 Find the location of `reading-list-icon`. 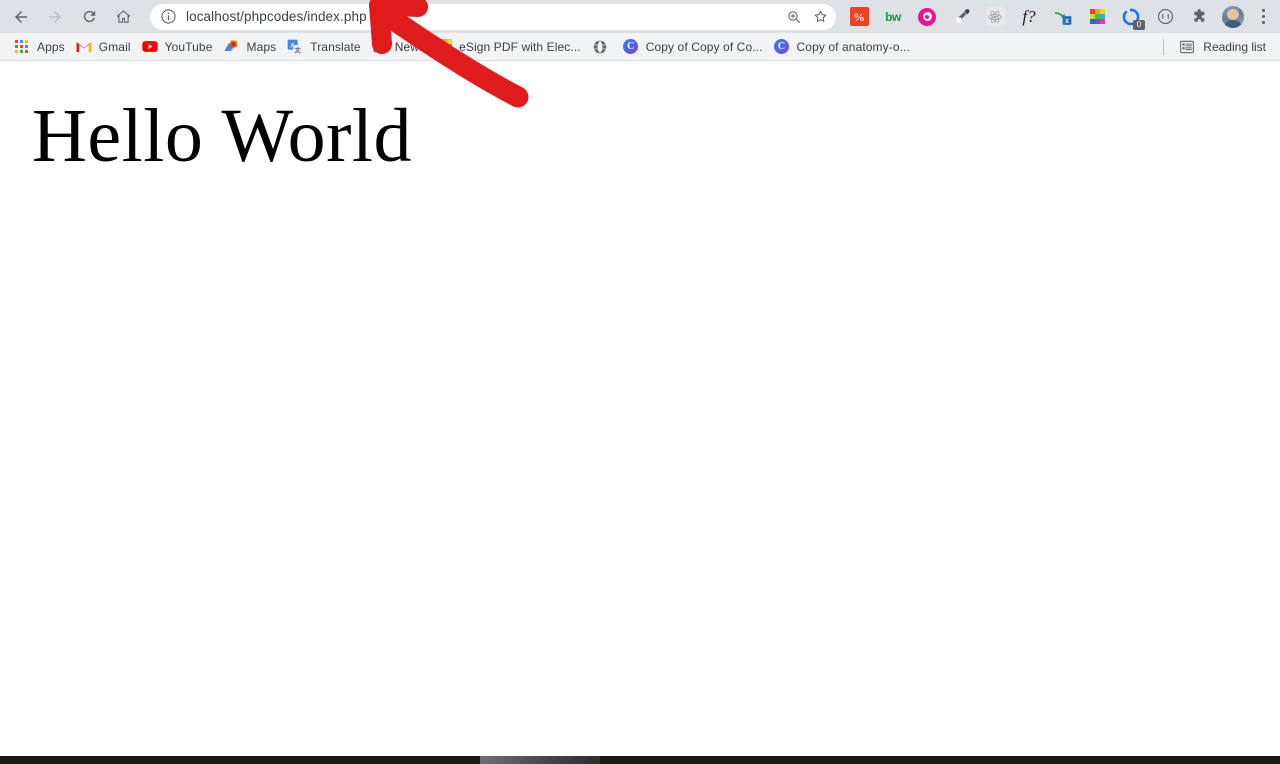

reading-list-icon is located at coordinates (1187, 46).